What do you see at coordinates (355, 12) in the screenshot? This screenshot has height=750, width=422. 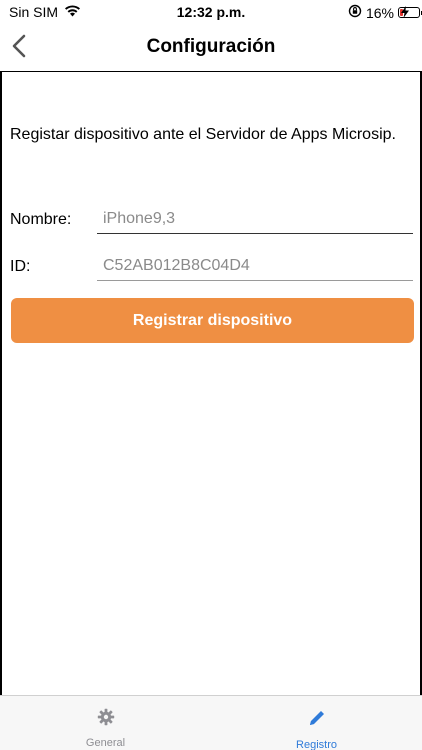 I see `orientation-lock-icon` at bounding box center [355, 12].